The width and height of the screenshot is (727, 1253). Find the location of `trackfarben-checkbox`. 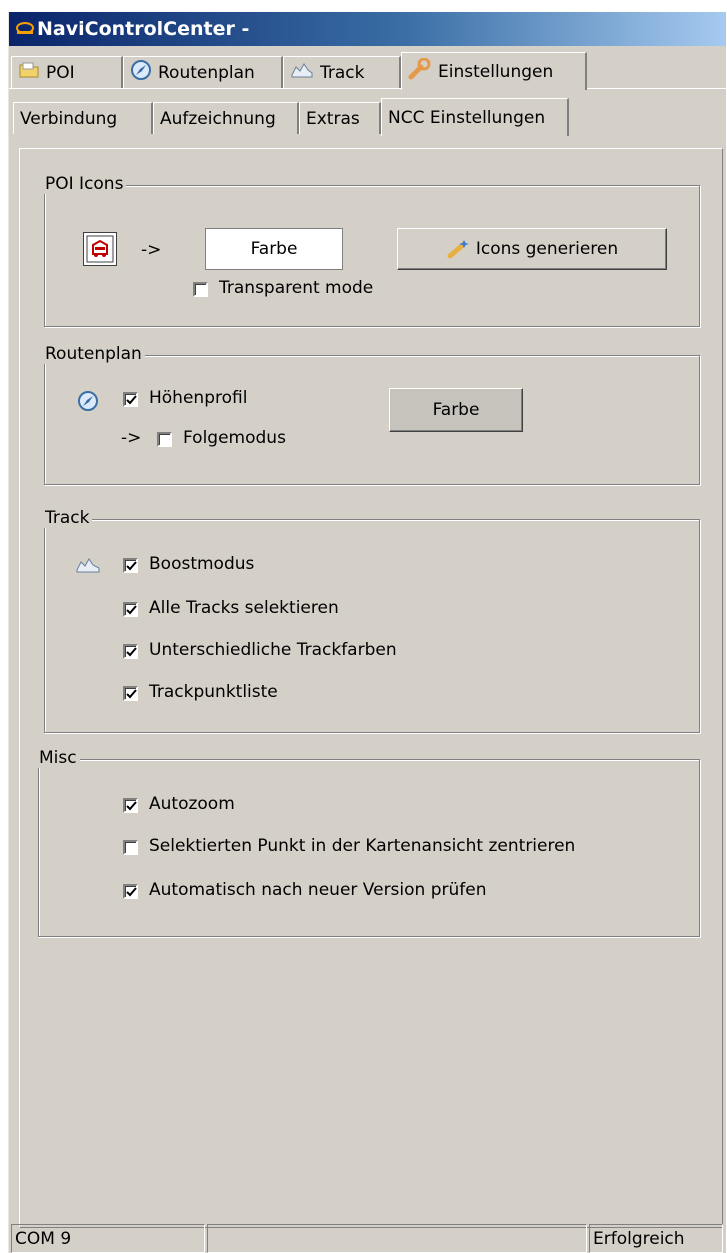

trackfarben-checkbox is located at coordinates (130, 651).